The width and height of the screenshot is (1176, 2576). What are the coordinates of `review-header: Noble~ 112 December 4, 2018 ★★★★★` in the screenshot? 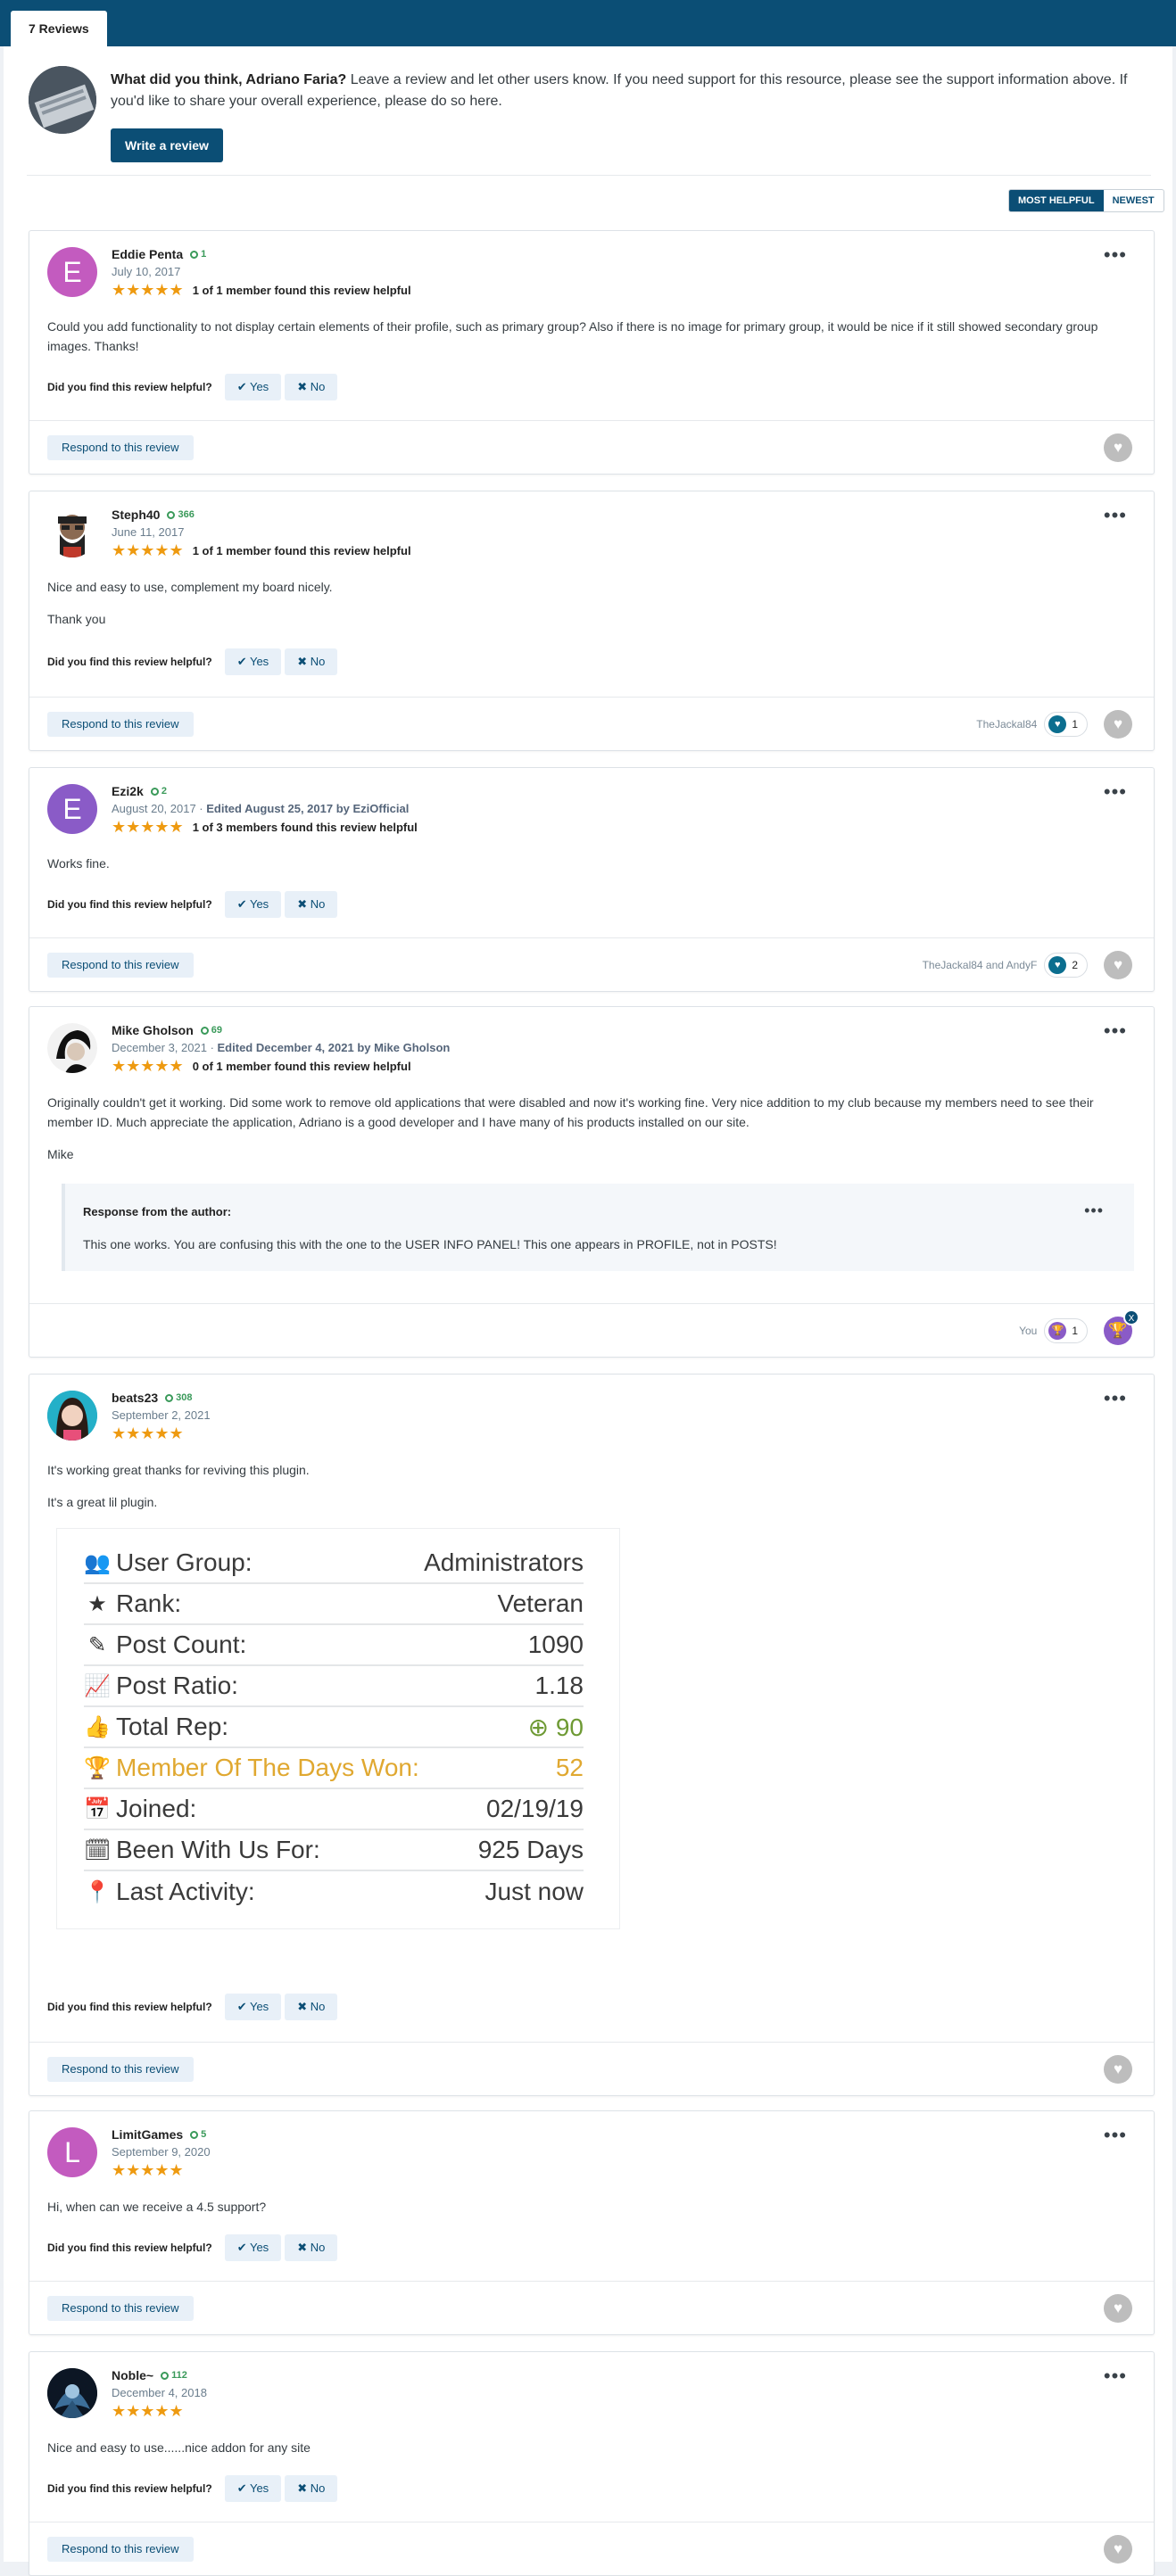 It's located at (160, 2394).